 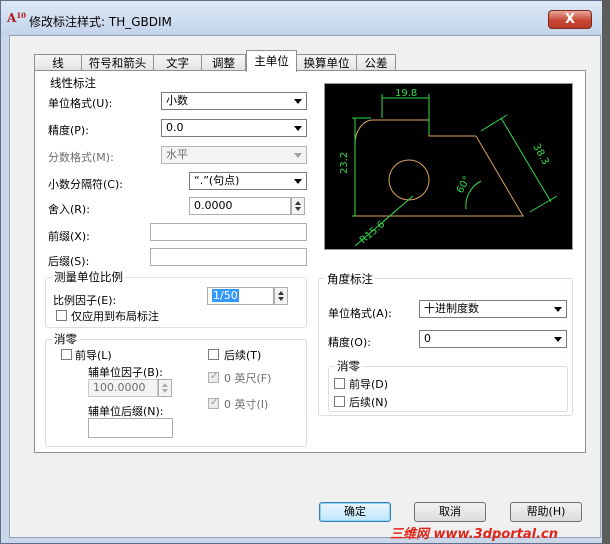 What do you see at coordinates (298, 206) in the screenshot?
I see `round-off-spinner` at bounding box center [298, 206].